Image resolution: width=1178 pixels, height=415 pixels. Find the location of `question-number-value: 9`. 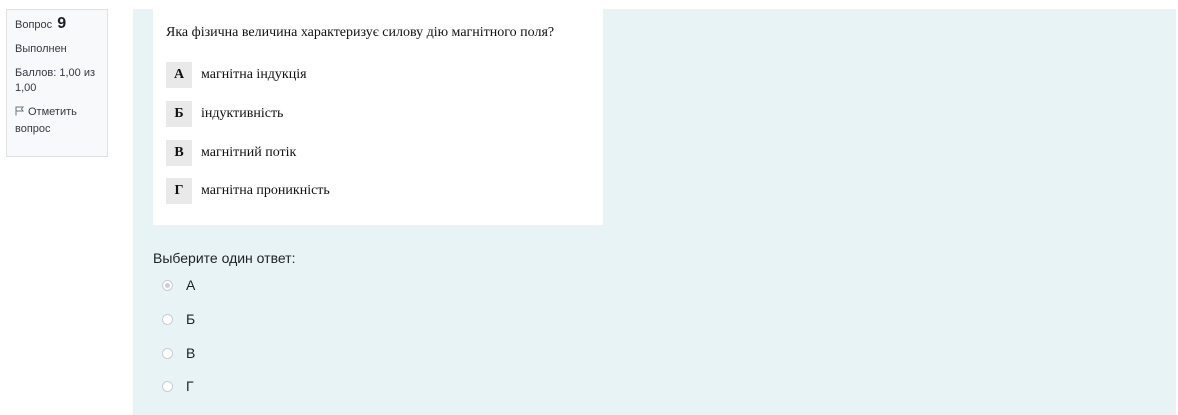

question-number-value: 9 is located at coordinates (62, 23).